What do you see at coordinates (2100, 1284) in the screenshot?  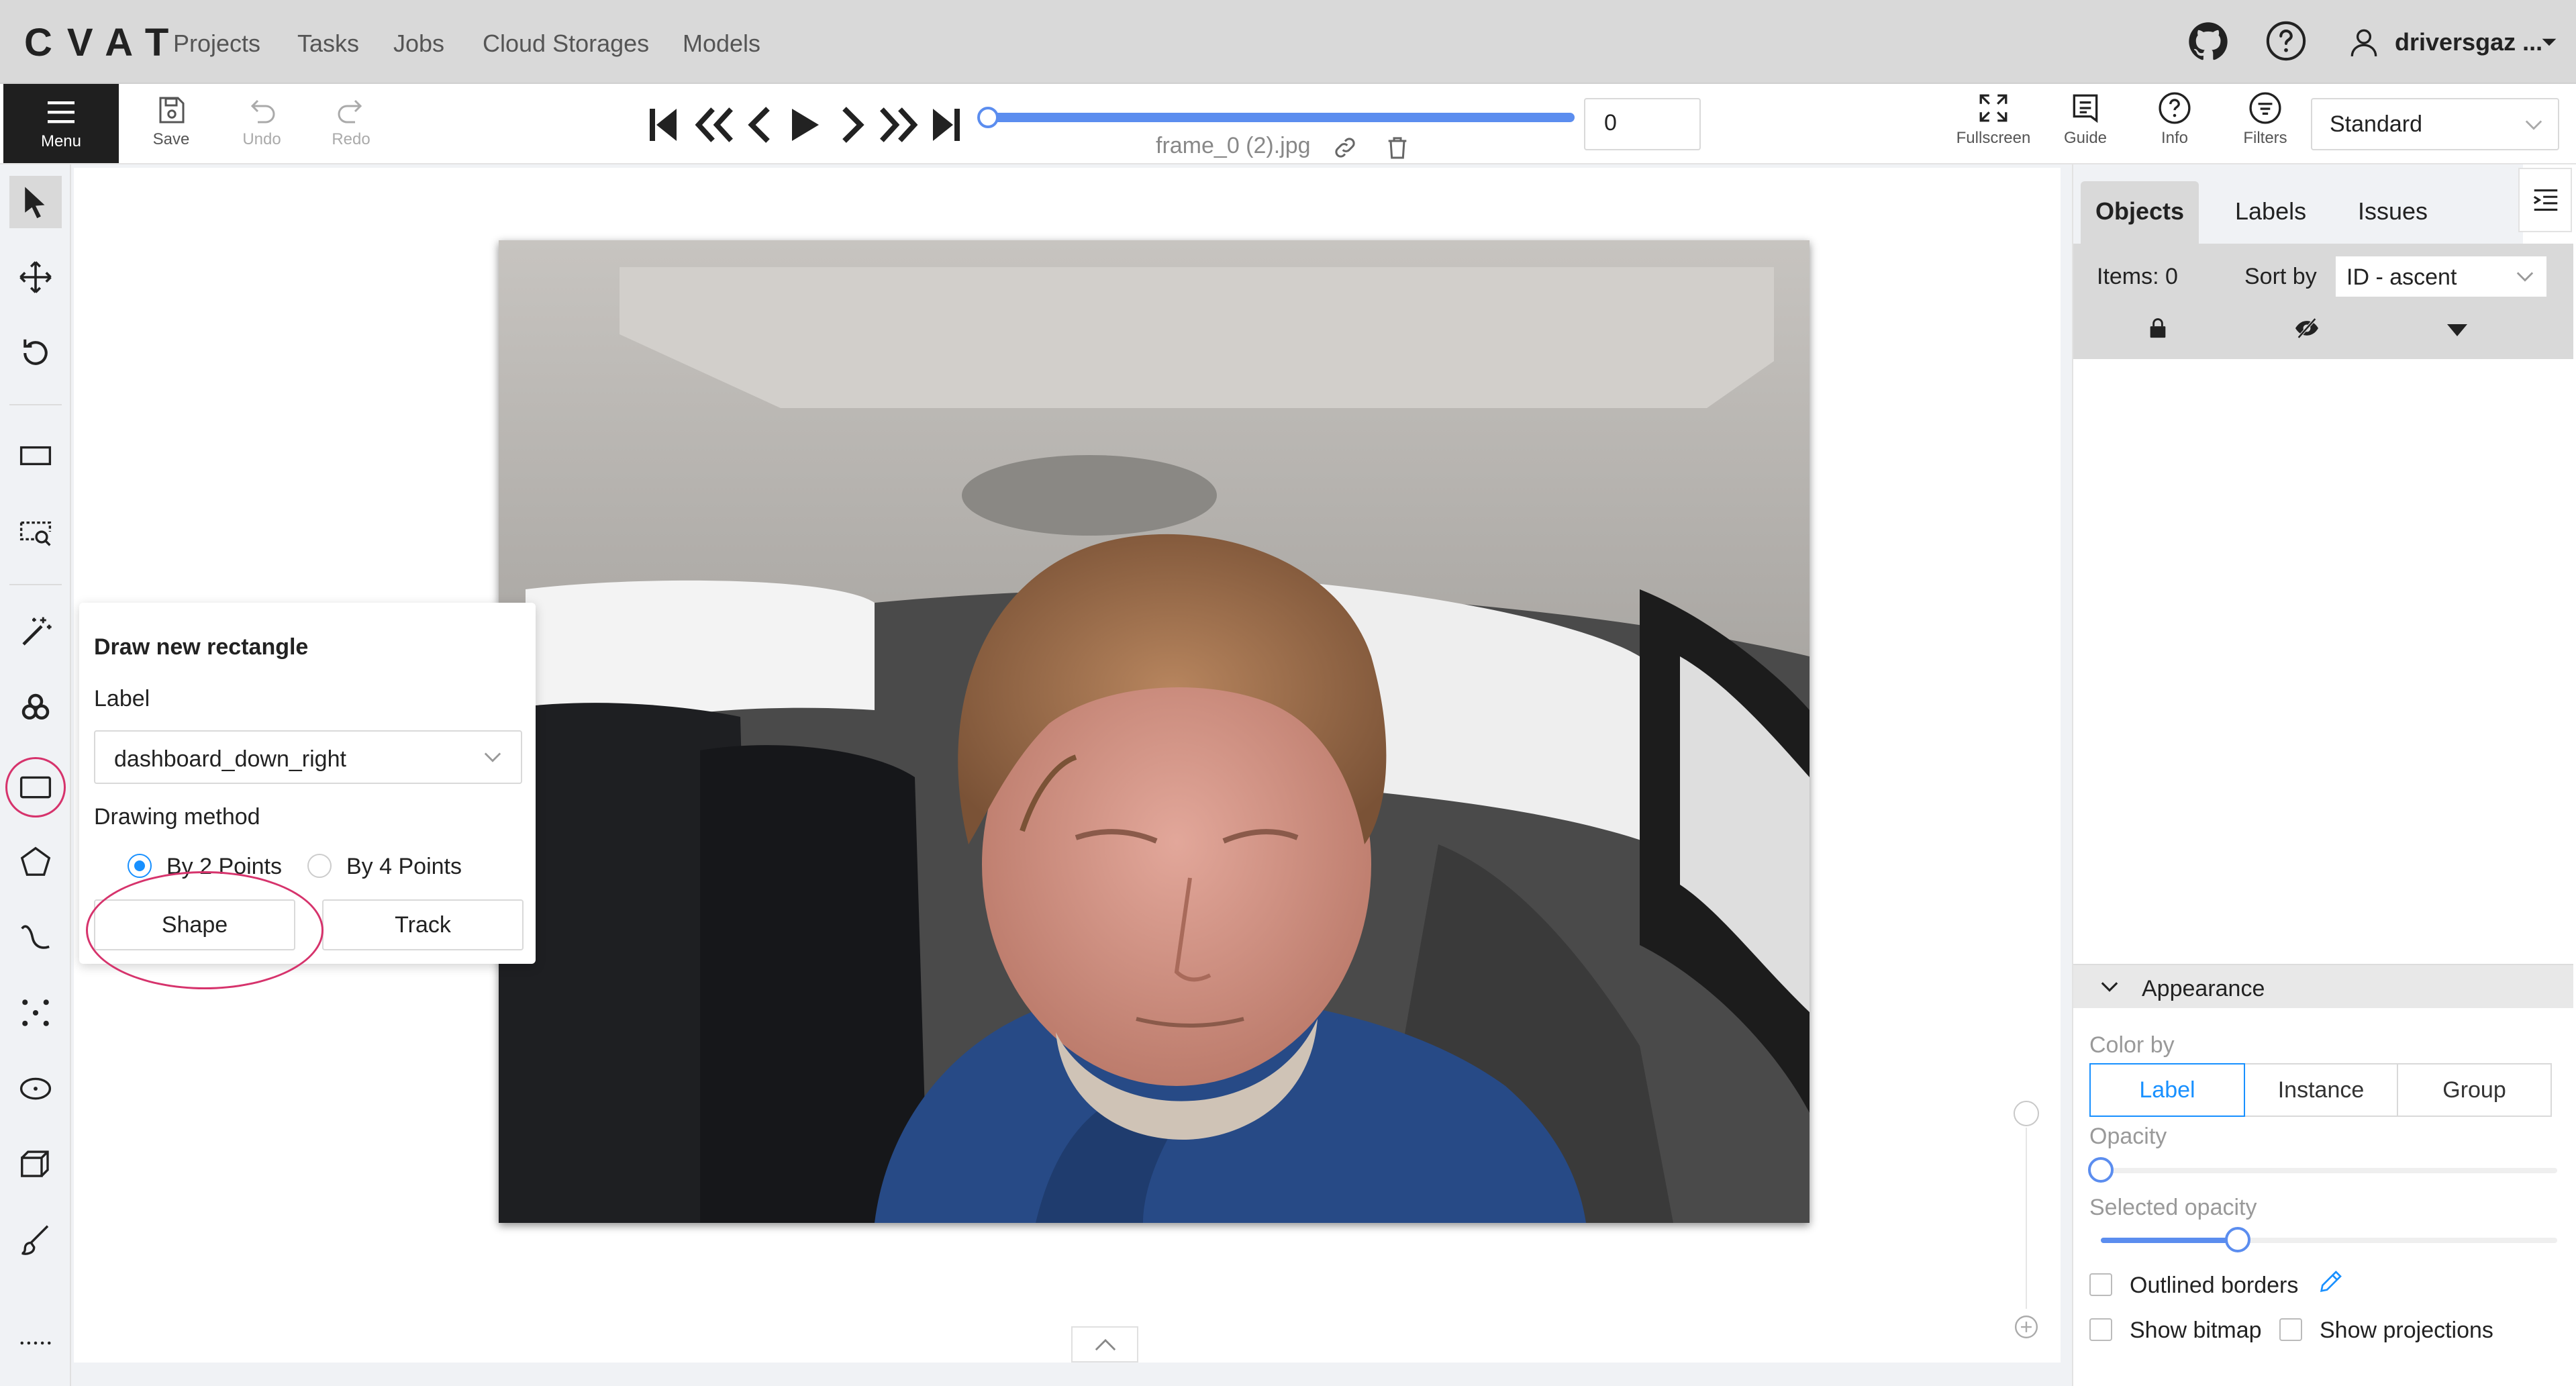 I see `outlined-borders-checkbox` at bounding box center [2100, 1284].